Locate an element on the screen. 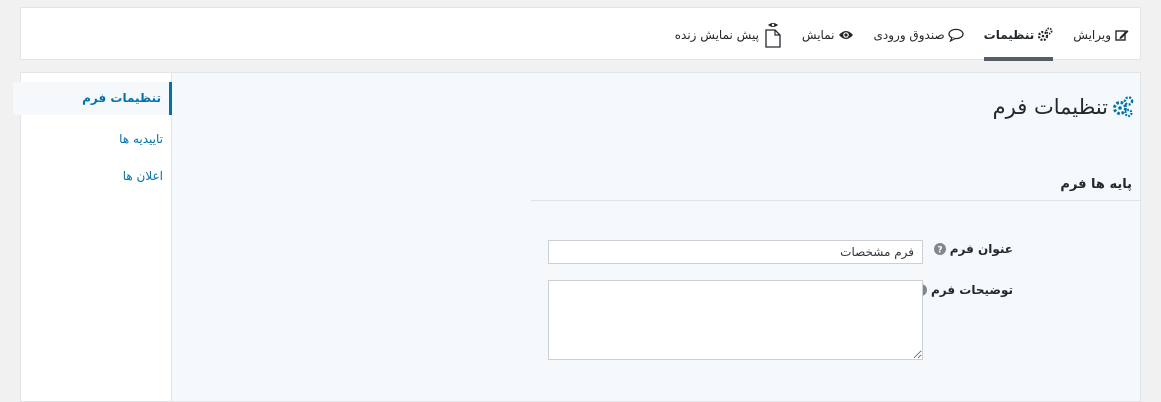 Image resolution: width=1161 pixels, height=402 pixels. form-title-input is located at coordinates (735, 252).